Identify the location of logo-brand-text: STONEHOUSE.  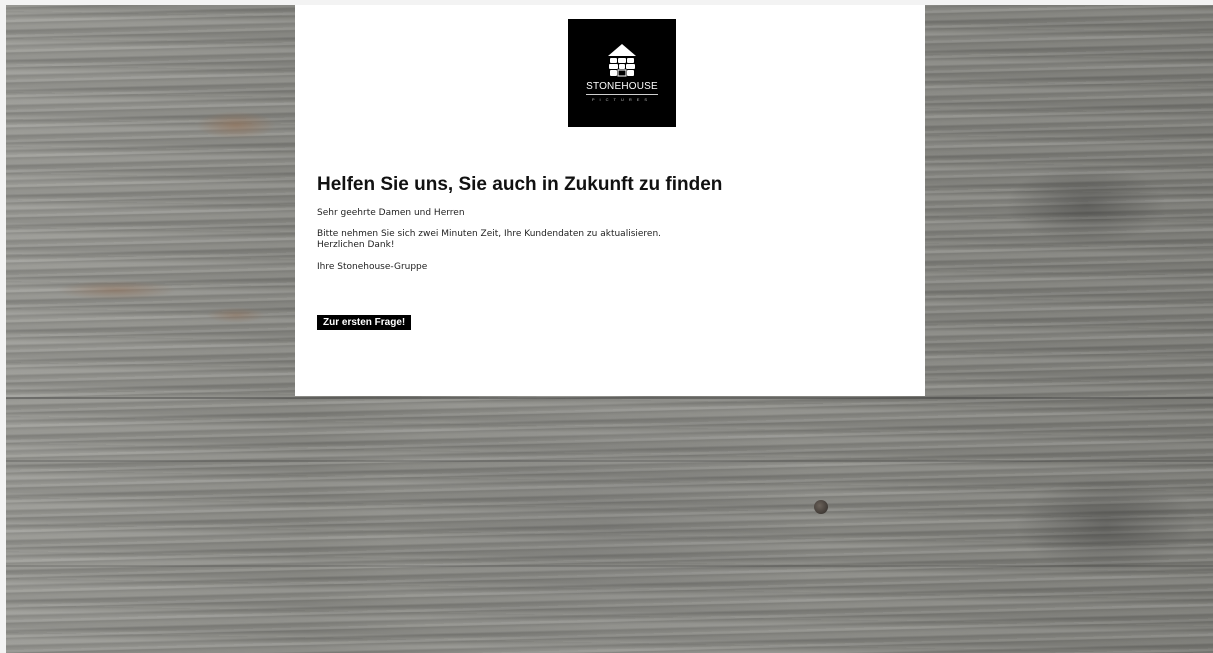
(622, 86).